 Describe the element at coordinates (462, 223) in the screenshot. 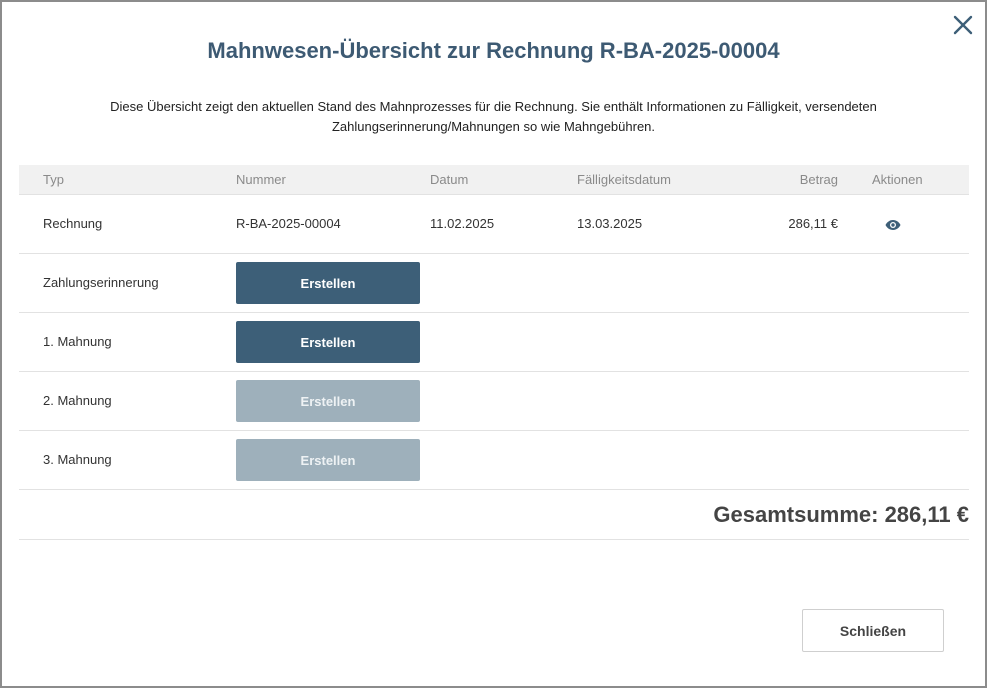

I see `invoice-datum: 11.02.2025` at that location.